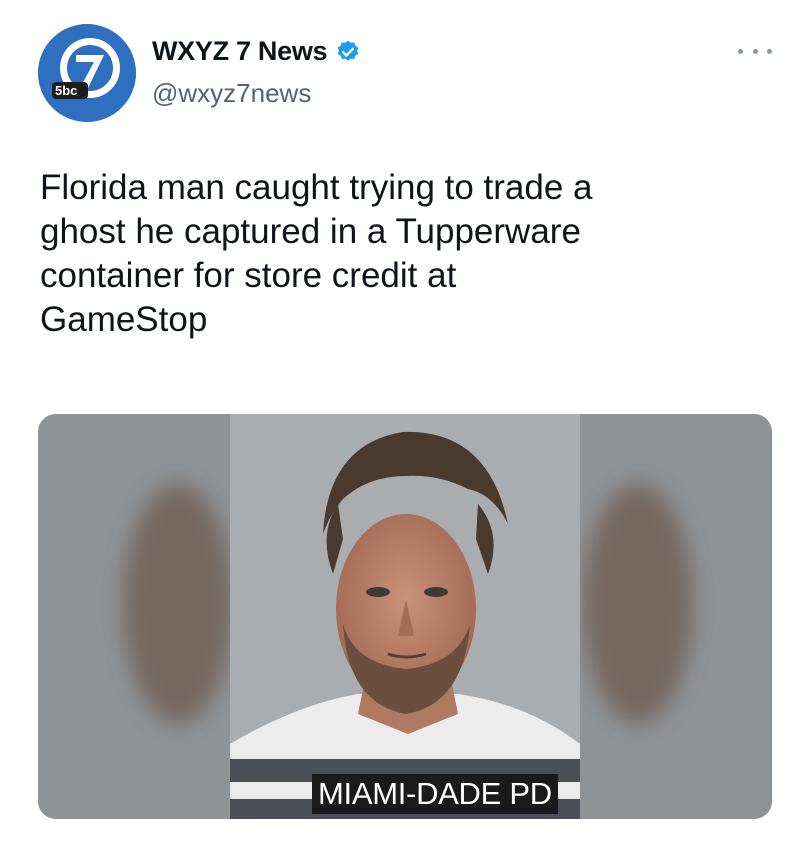 The height and width of the screenshot is (845, 808). I want to click on more-horizontal-icon, so click(740, 51).